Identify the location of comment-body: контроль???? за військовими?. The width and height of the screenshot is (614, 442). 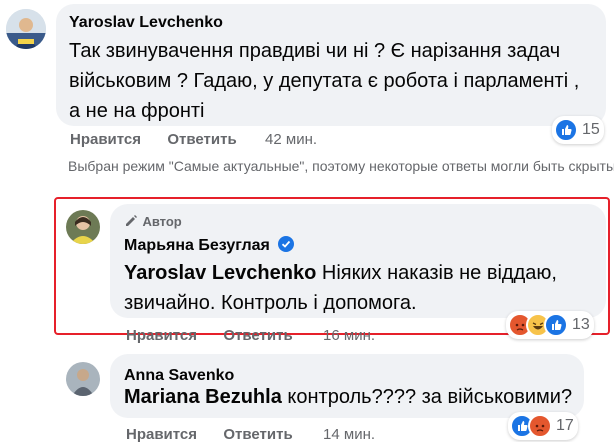
(430, 397).